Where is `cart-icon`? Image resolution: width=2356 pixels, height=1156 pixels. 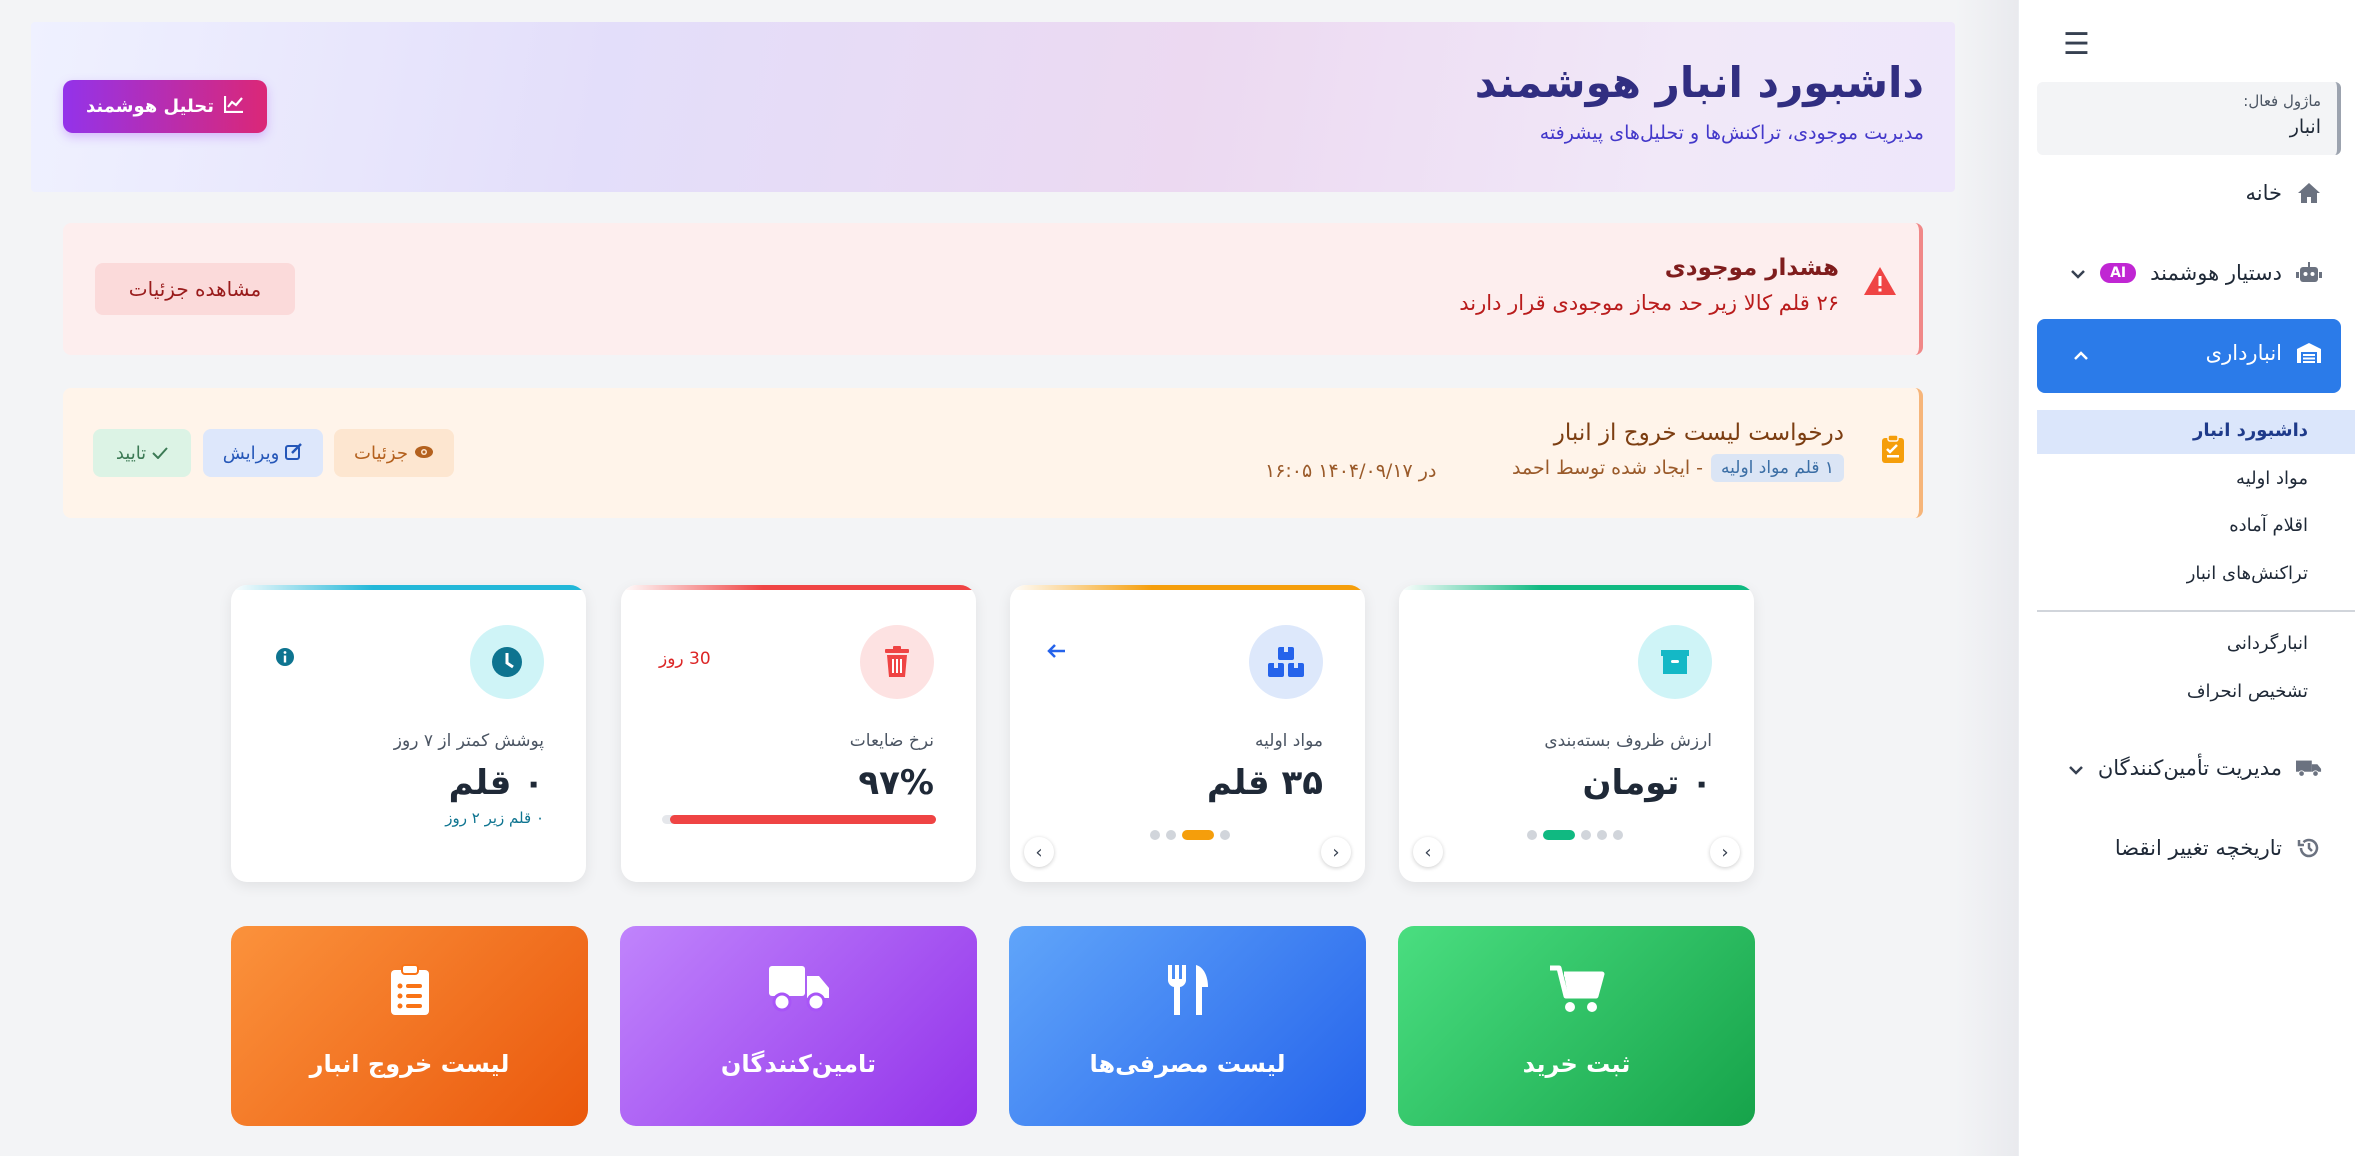
cart-icon is located at coordinates (1577, 991).